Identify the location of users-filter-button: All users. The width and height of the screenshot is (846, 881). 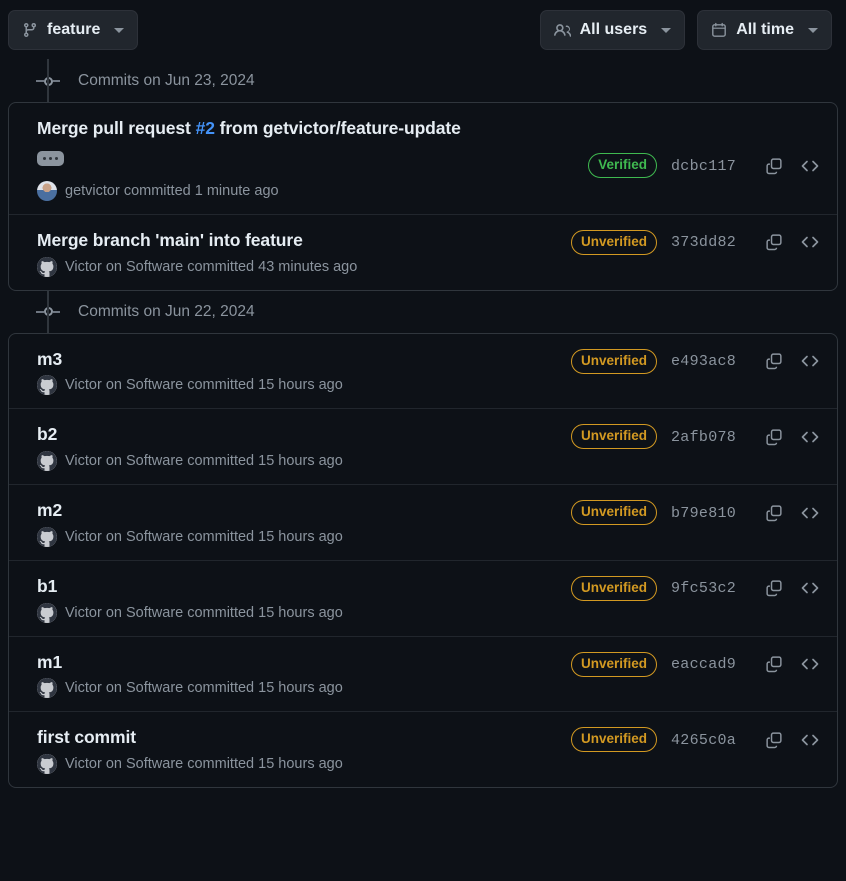
(612, 30).